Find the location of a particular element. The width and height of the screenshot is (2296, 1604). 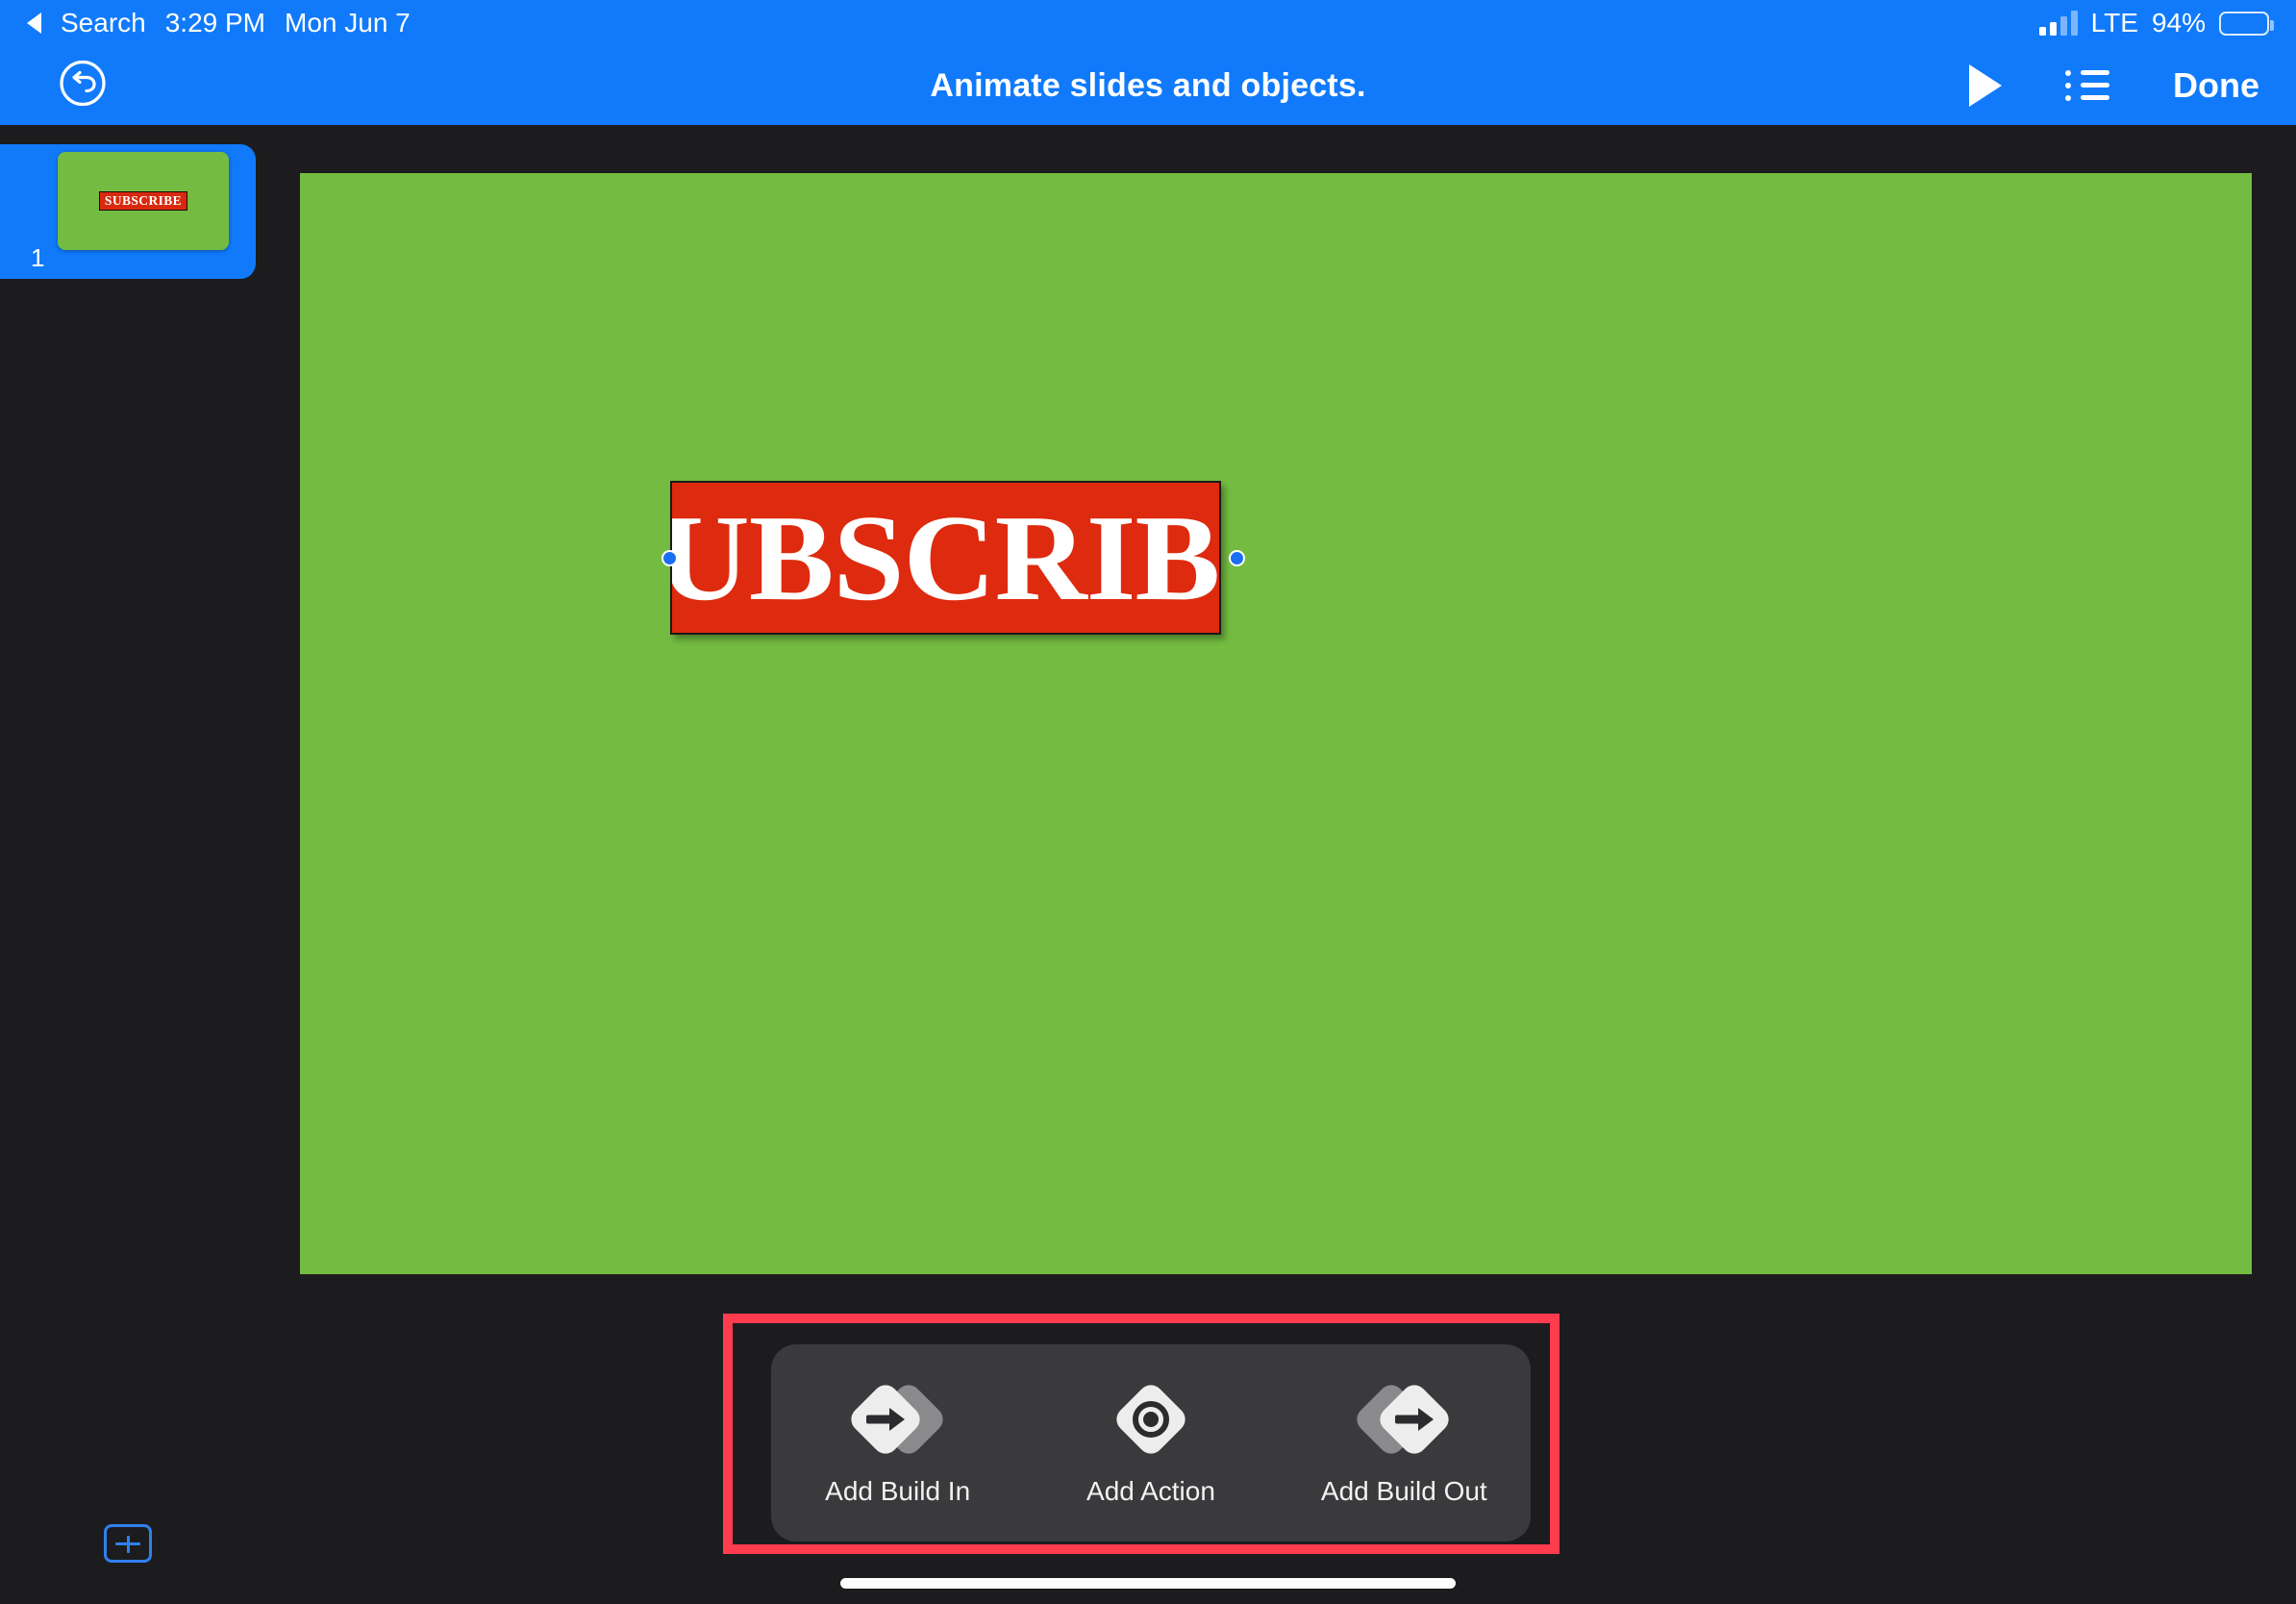

add-build-out-label: Add Build Out is located at coordinates (1403, 1490).